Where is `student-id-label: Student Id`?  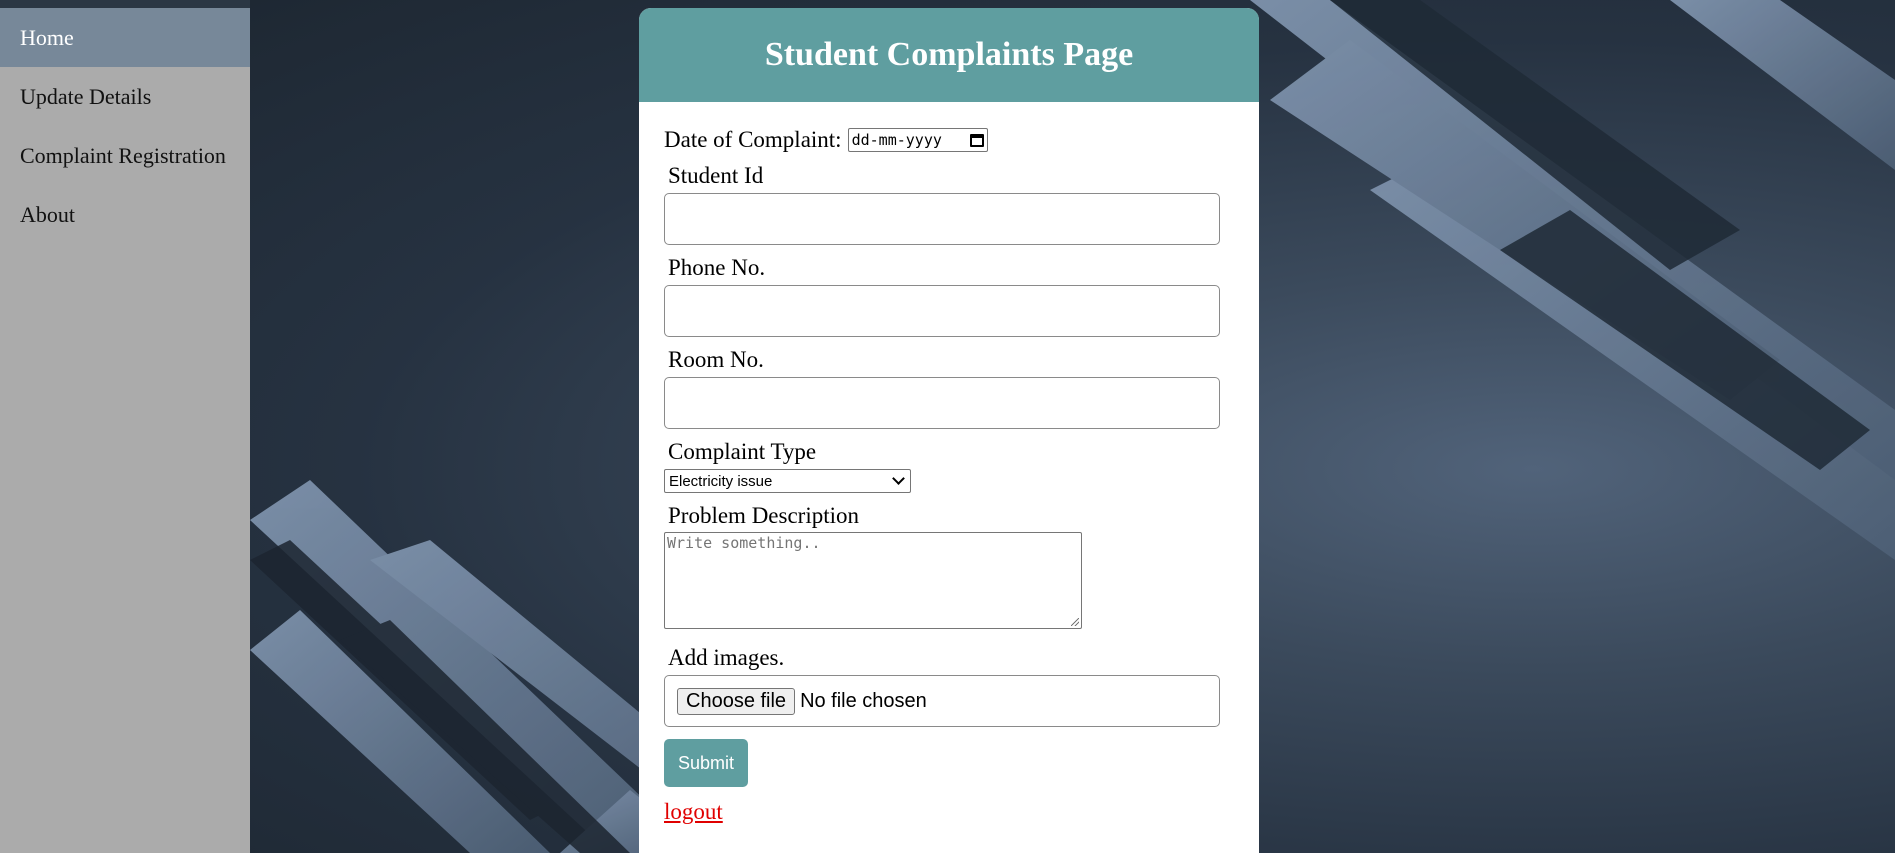
student-id-label: Student Id is located at coordinates (716, 175).